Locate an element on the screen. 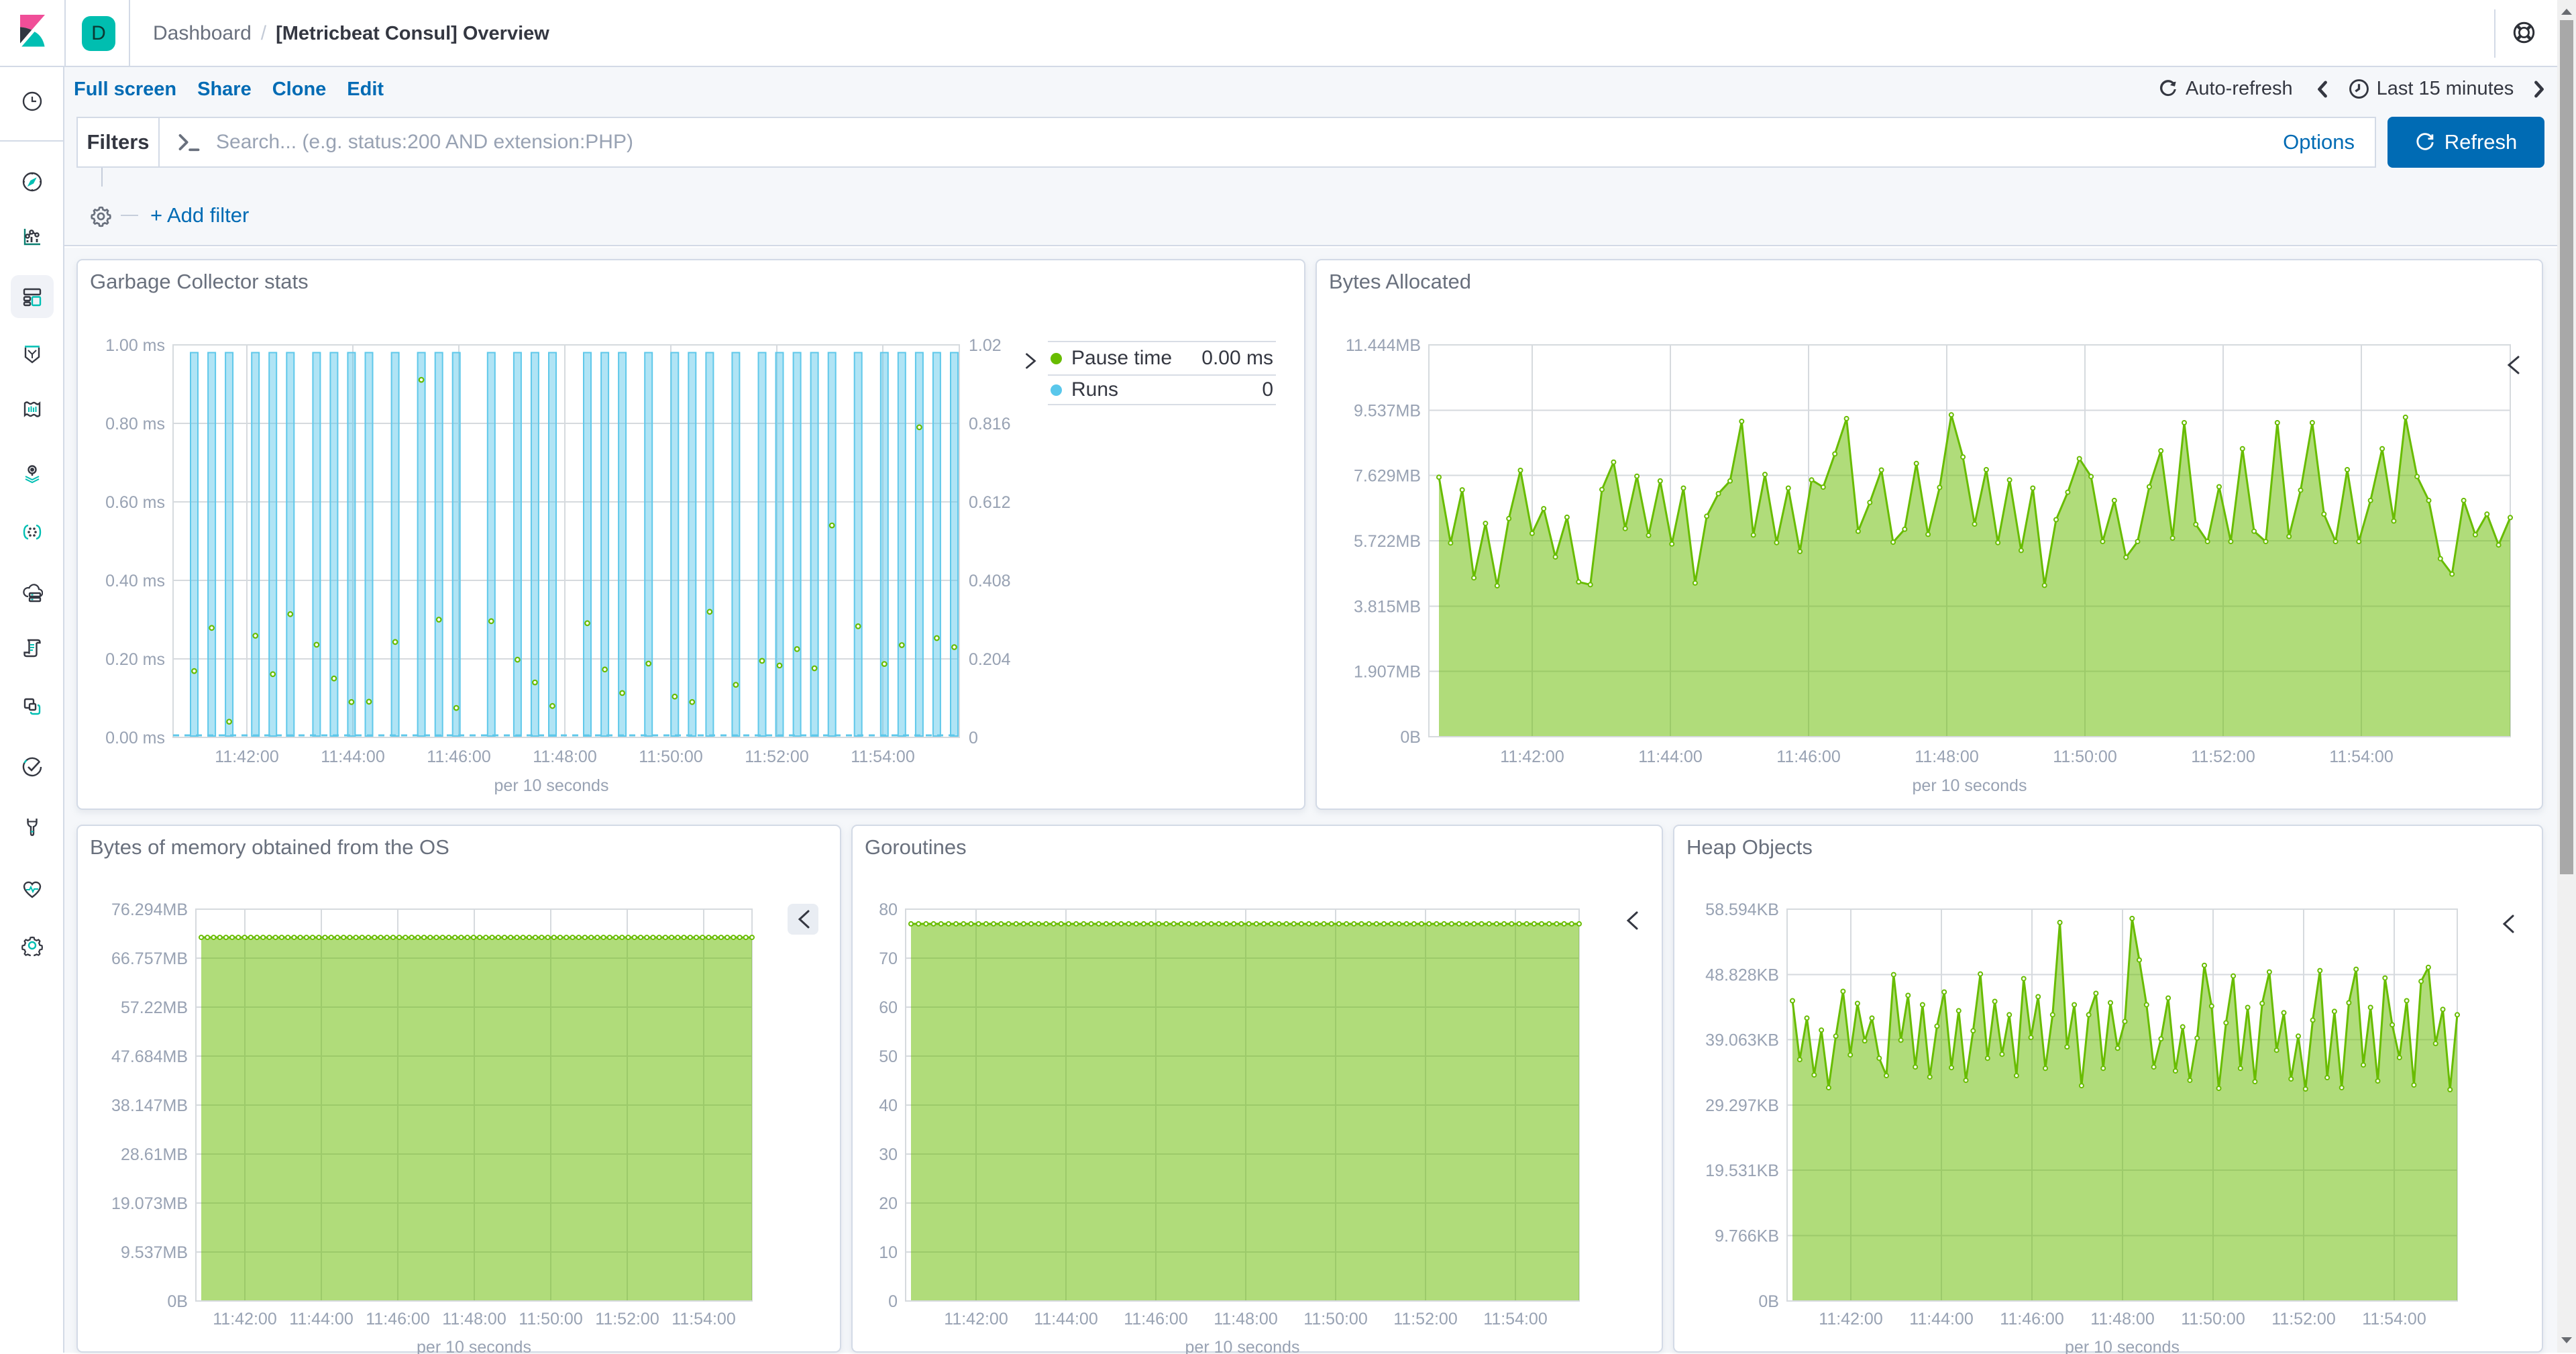 This screenshot has height=1354, width=2576. svg-text: 0.816 is located at coordinates (990, 424).